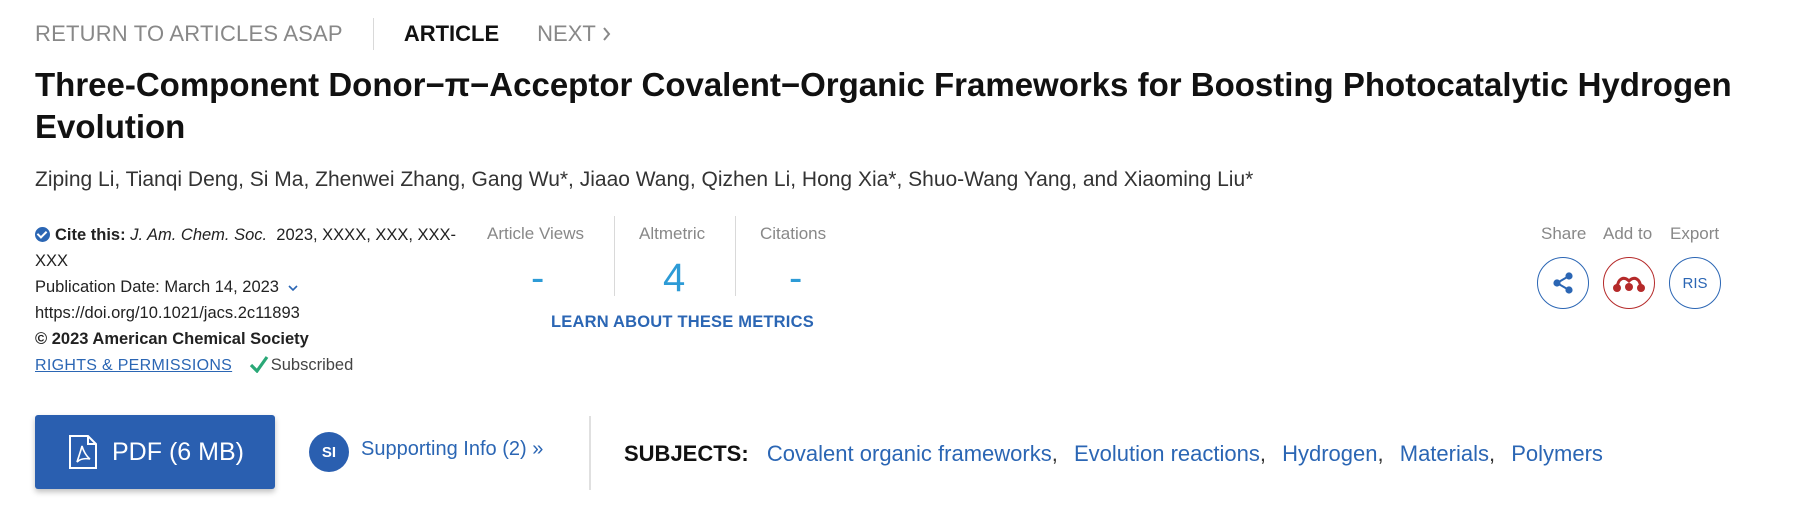 This screenshot has width=1798, height=517. I want to click on cite-label: Cite this:, so click(90, 235).